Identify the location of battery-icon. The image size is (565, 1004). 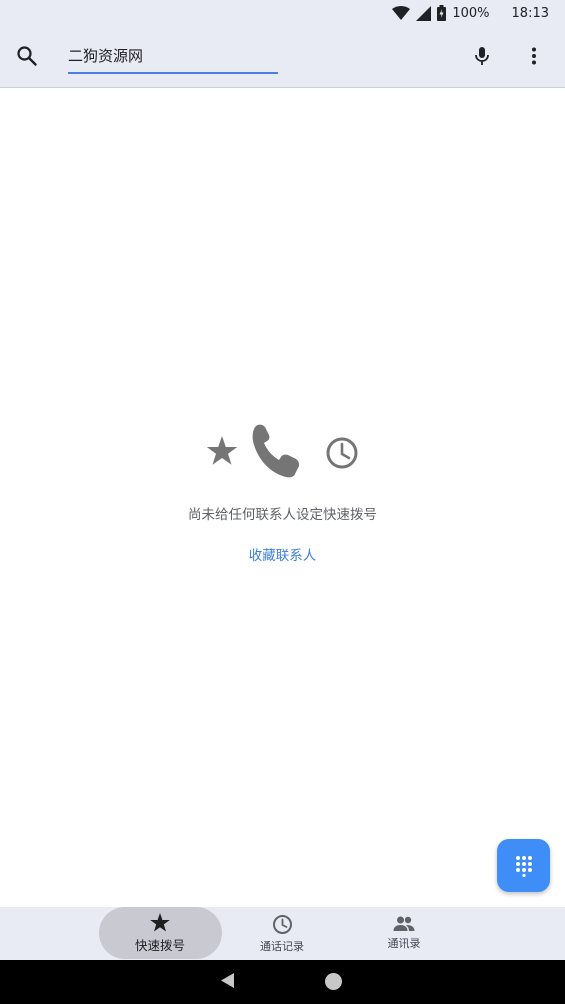
(442, 13).